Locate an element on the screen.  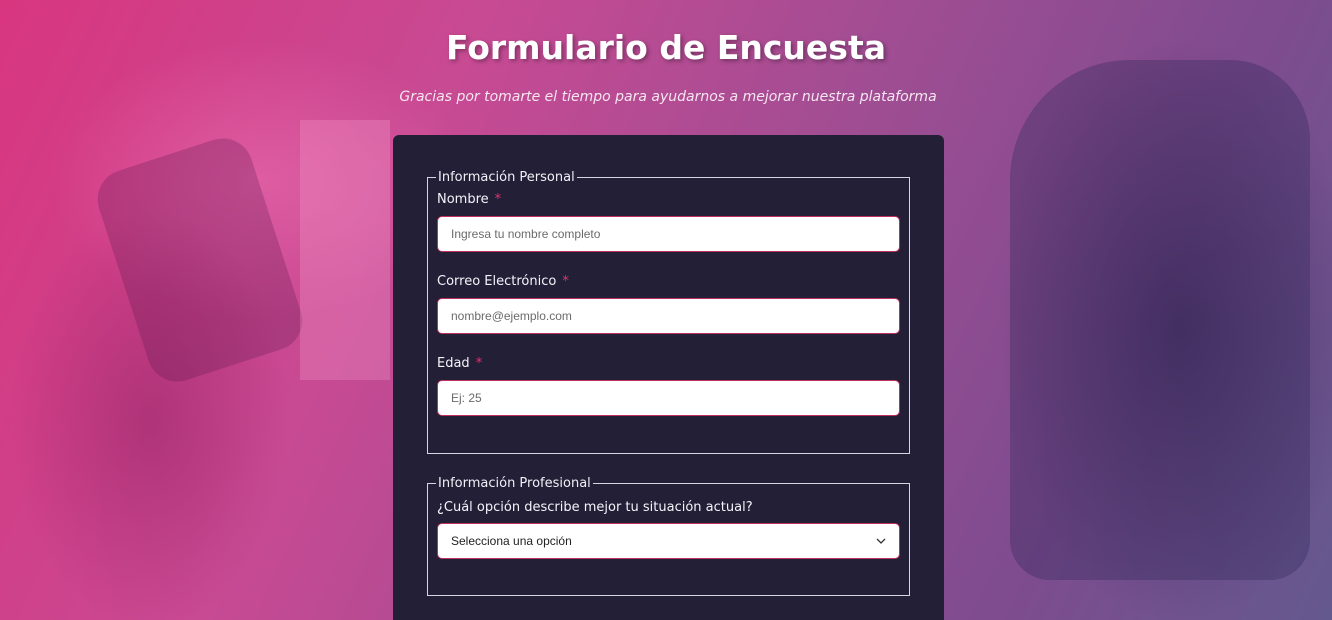
situation-select-value: Selecciona una opción is located at coordinates (511, 541).